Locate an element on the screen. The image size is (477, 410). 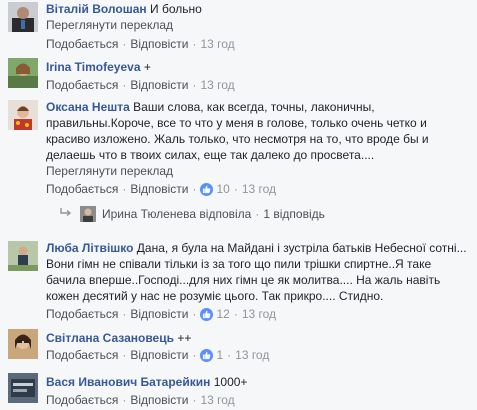
comment-text: И больно is located at coordinates (175, 9).